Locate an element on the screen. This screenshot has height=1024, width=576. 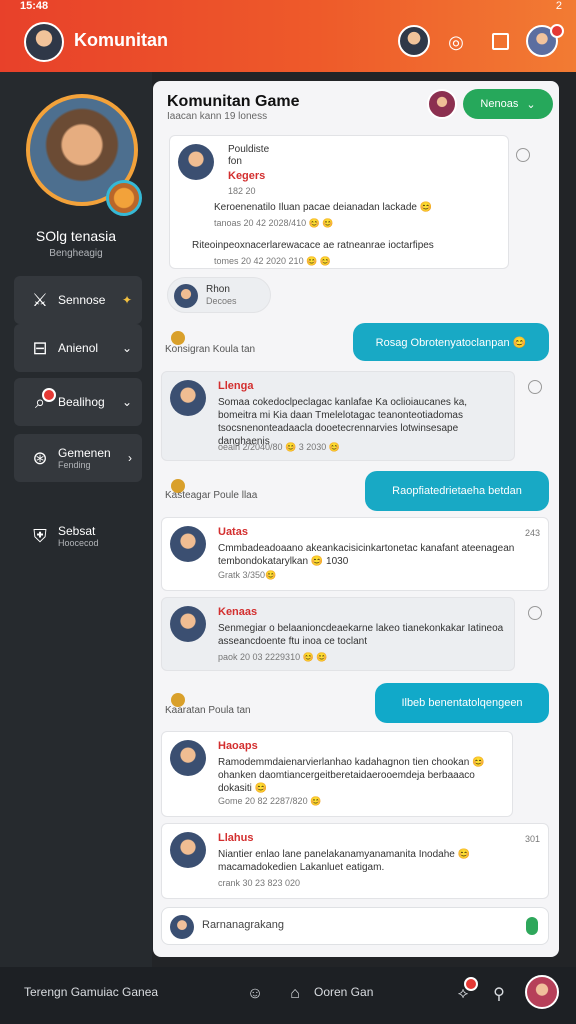
emoji-icon: ☺ is located at coordinates (255, 994).